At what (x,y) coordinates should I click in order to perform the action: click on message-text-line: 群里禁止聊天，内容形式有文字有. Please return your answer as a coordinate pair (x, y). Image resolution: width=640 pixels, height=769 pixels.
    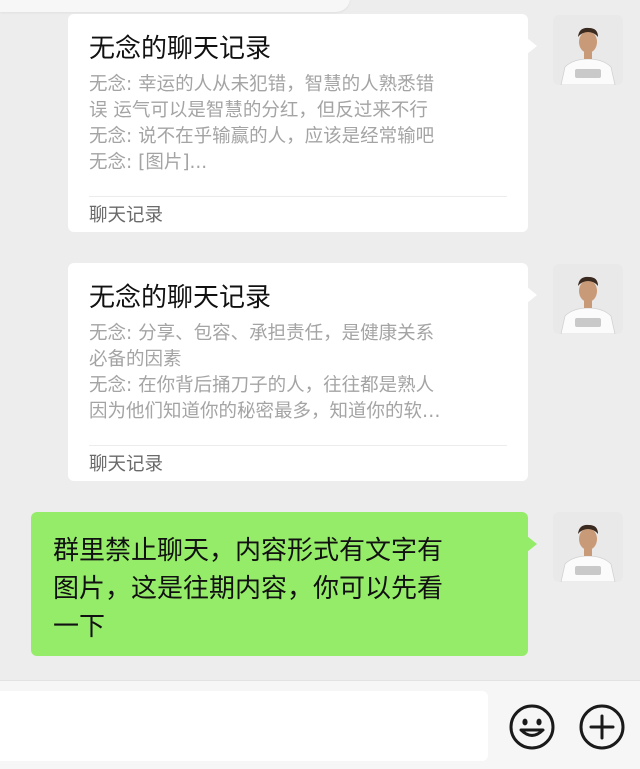
    Looking at the image, I should click on (248, 551).